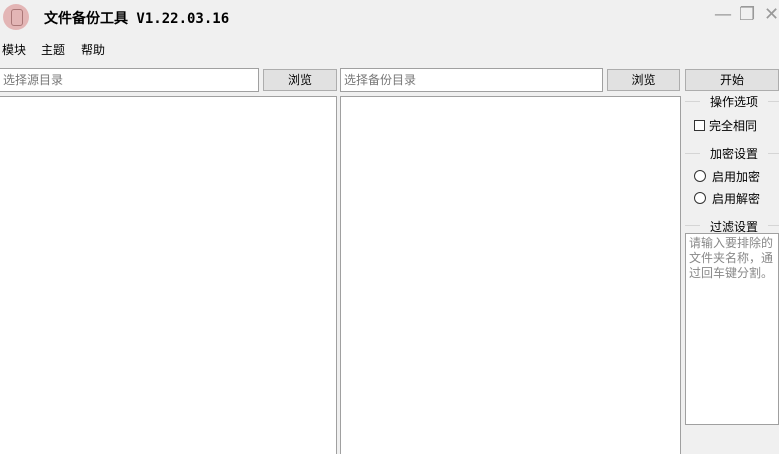 The image size is (779, 454). Describe the element at coordinates (733, 126) in the screenshot. I see `exact-match-label: 完全相同` at that location.